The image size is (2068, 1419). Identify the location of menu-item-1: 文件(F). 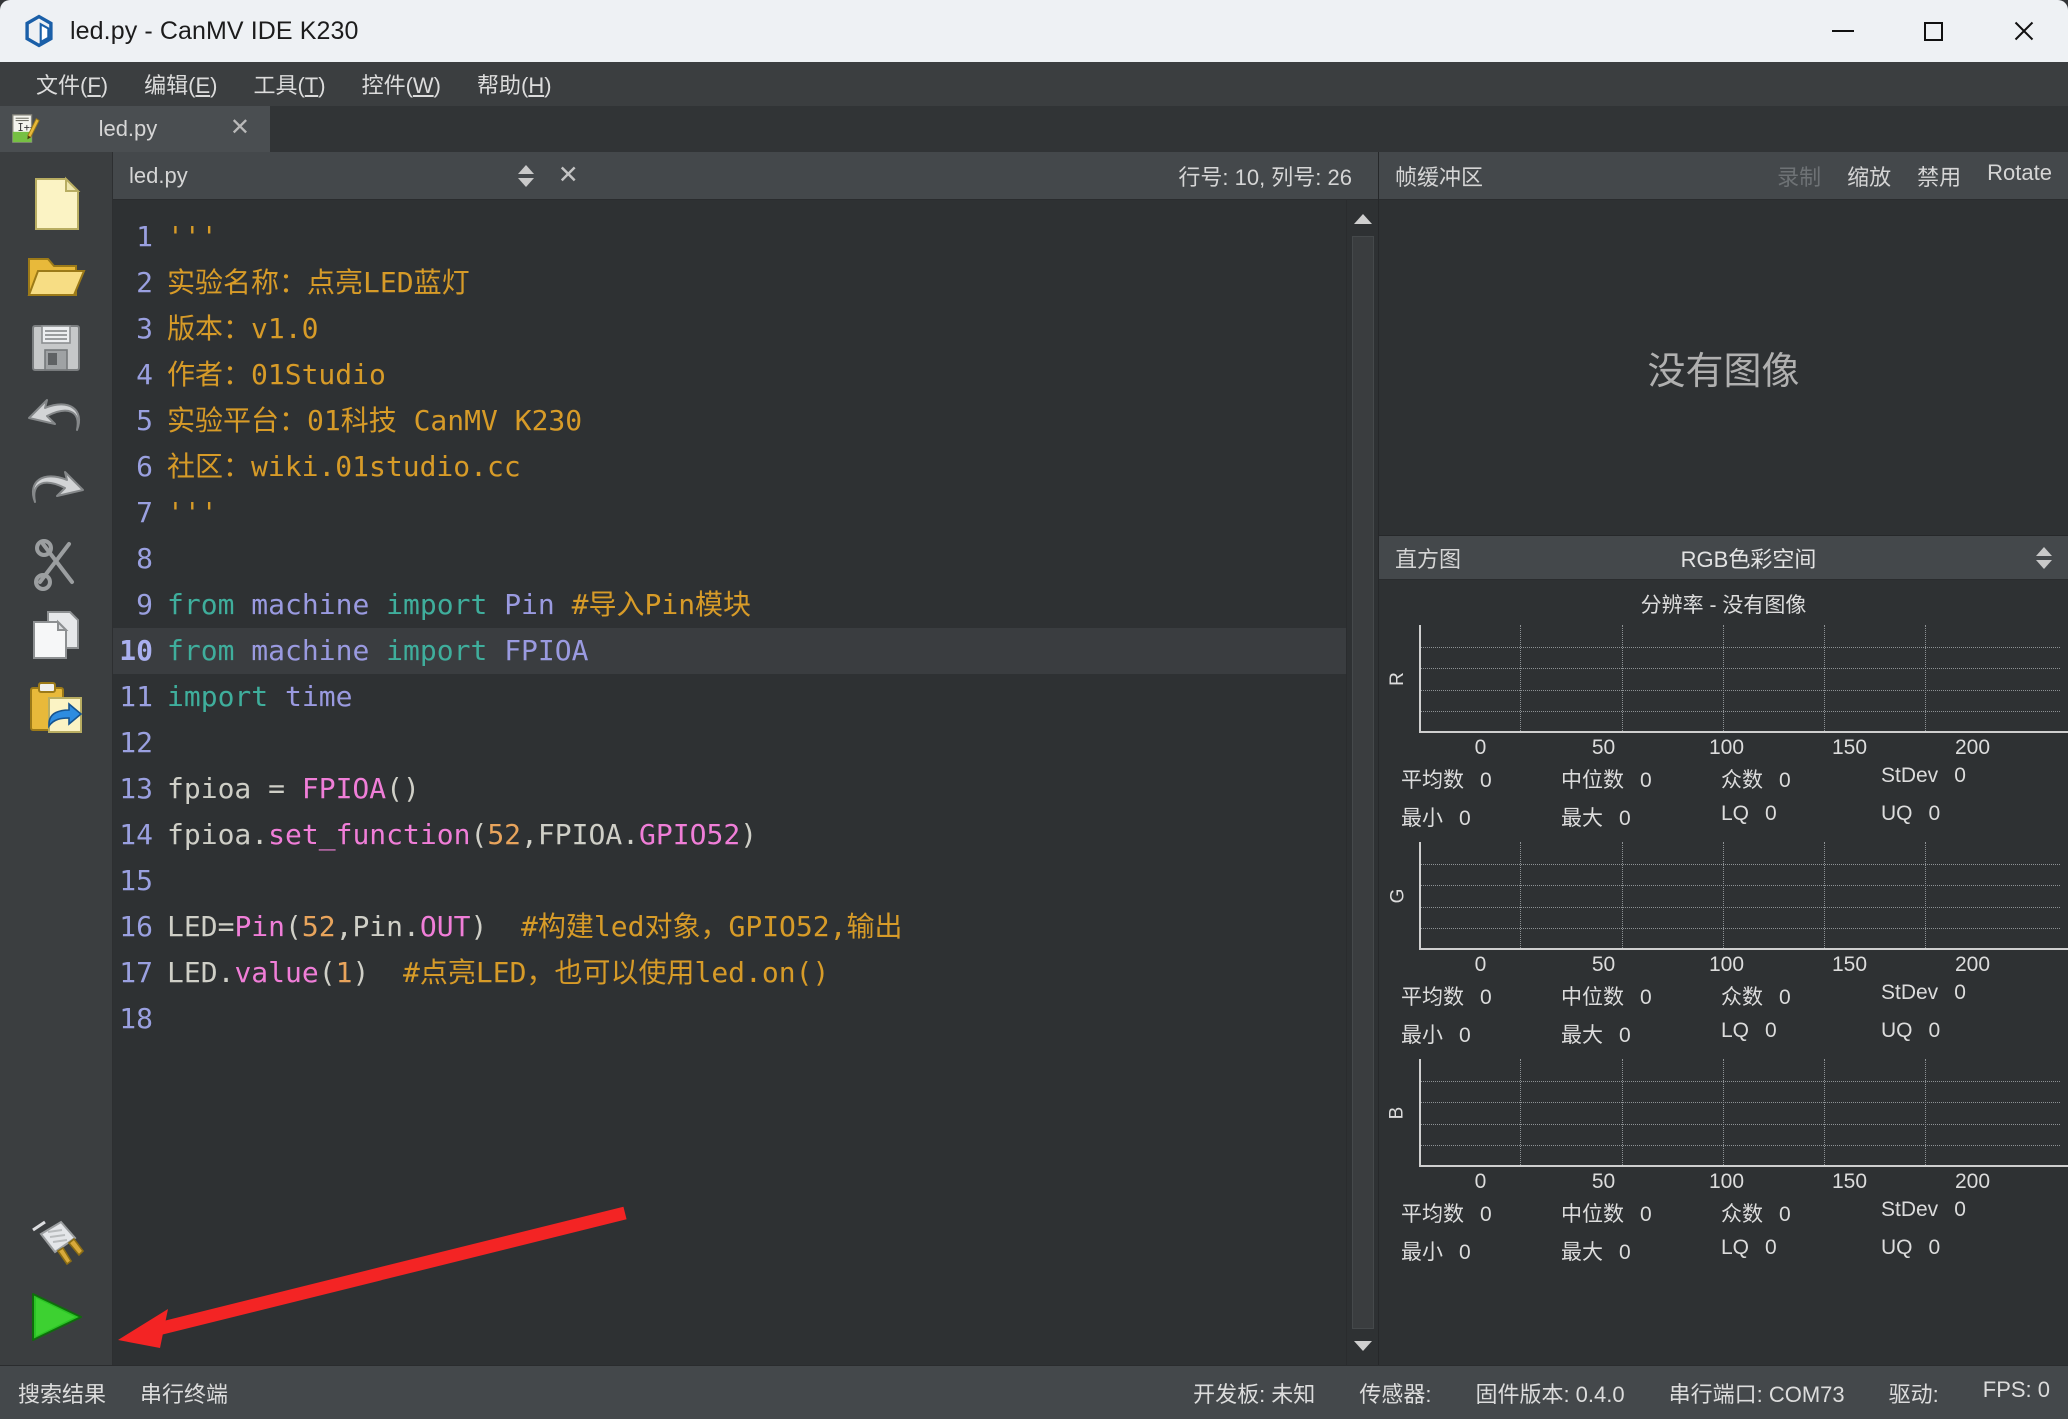
(72, 84).